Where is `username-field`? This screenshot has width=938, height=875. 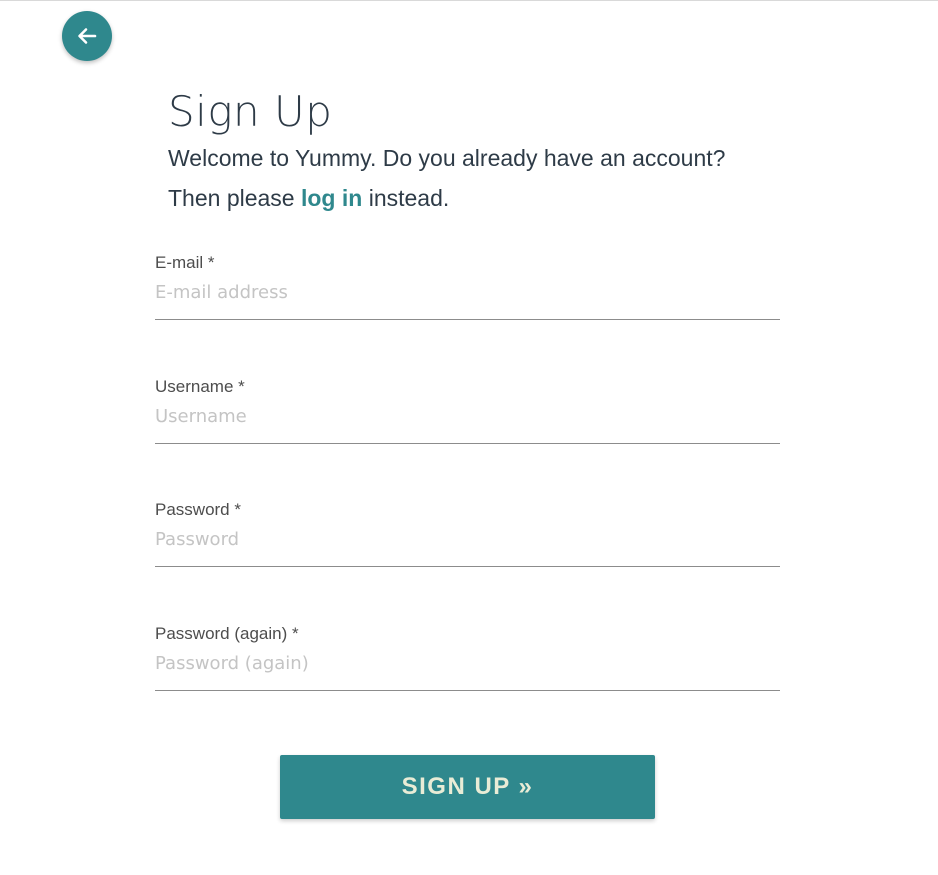
username-field is located at coordinates (465, 417).